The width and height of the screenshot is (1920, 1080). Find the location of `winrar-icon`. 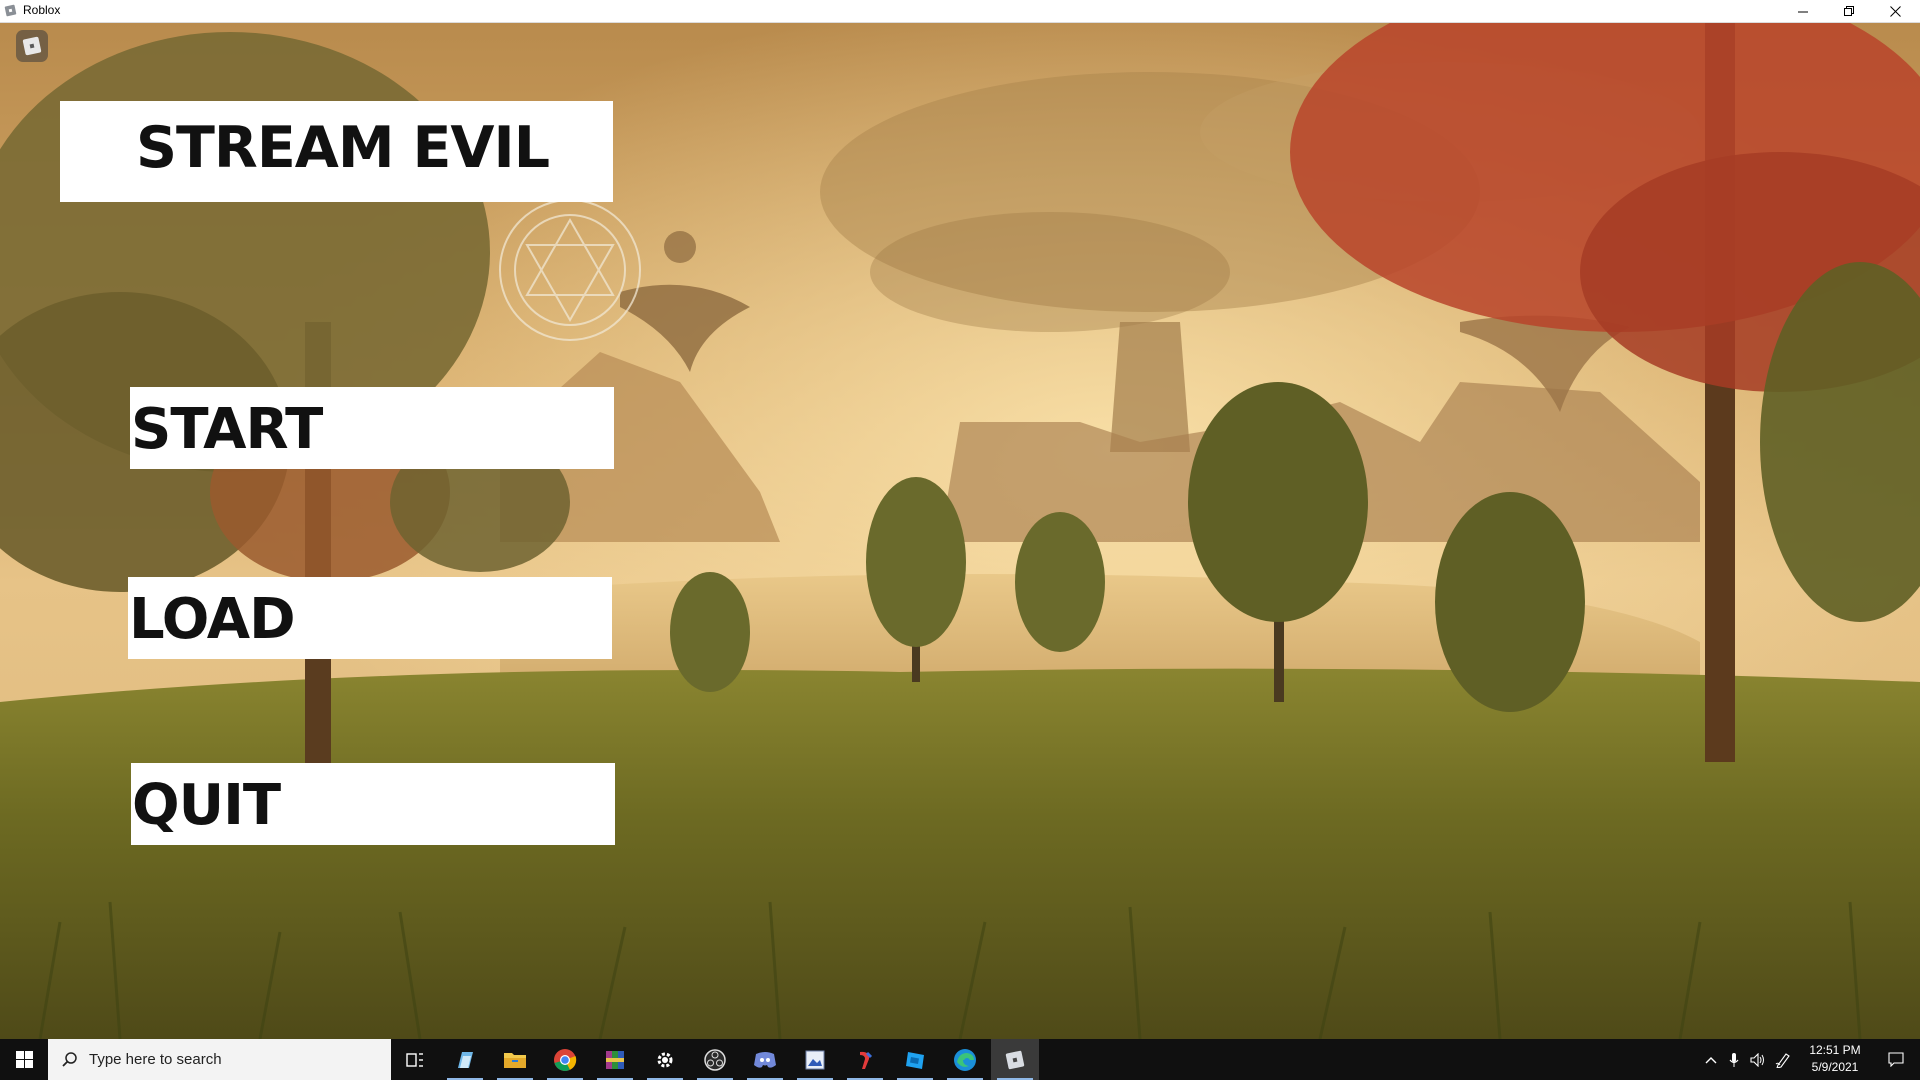

winrar-icon is located at coordinates (615, 1059).